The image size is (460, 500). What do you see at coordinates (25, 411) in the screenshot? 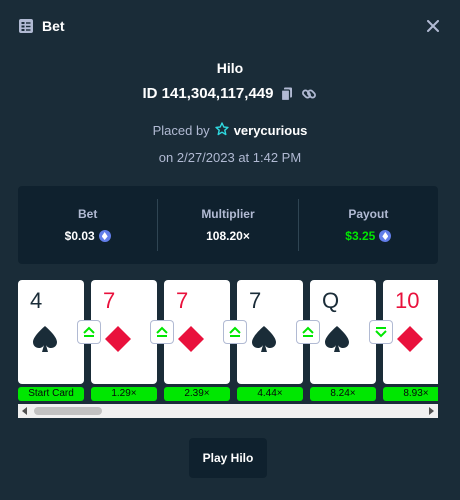
I see `scroll-left-icon` at bounding box center [25, 411].